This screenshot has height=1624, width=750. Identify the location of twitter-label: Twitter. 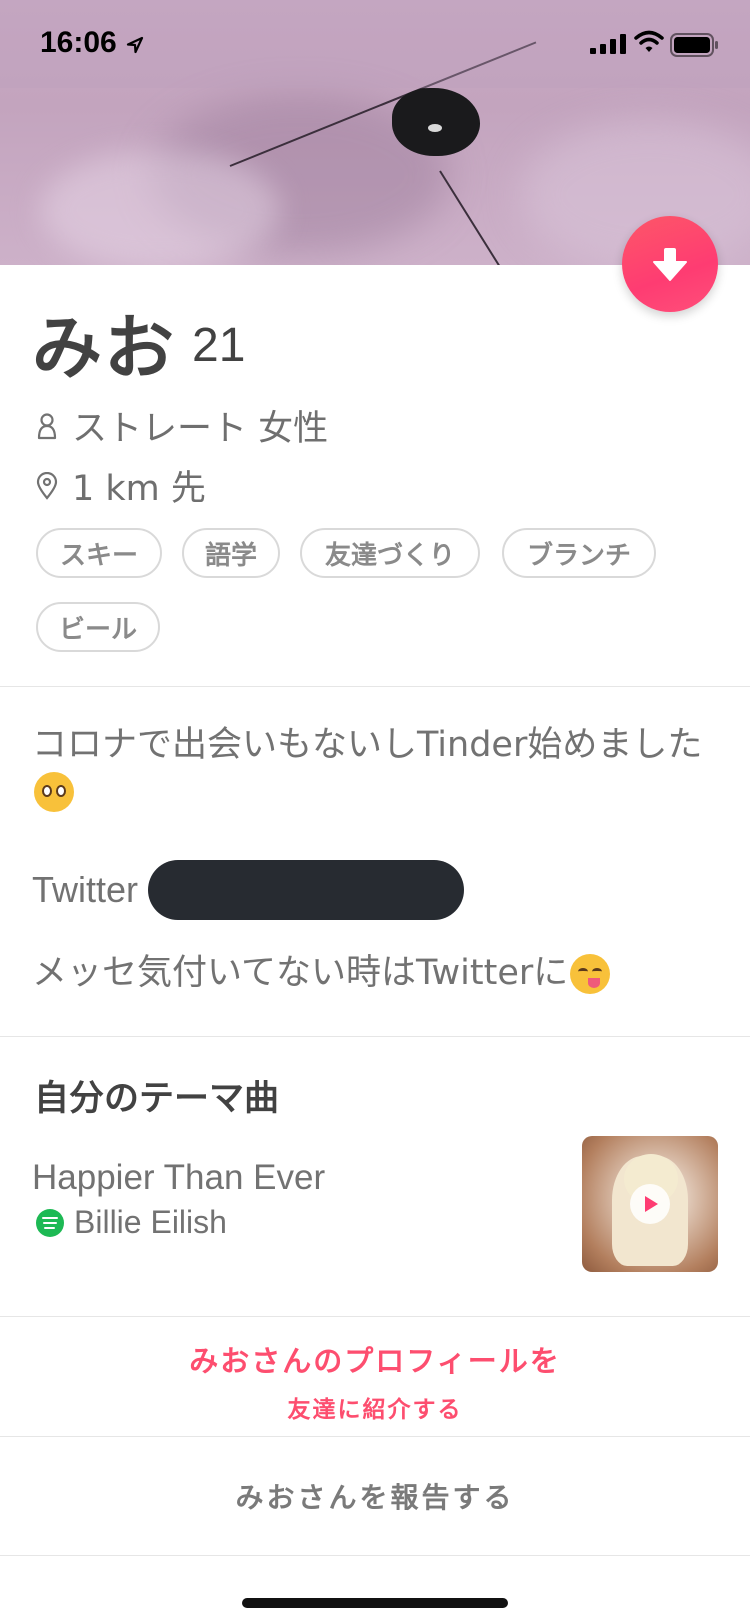
(85, 889).